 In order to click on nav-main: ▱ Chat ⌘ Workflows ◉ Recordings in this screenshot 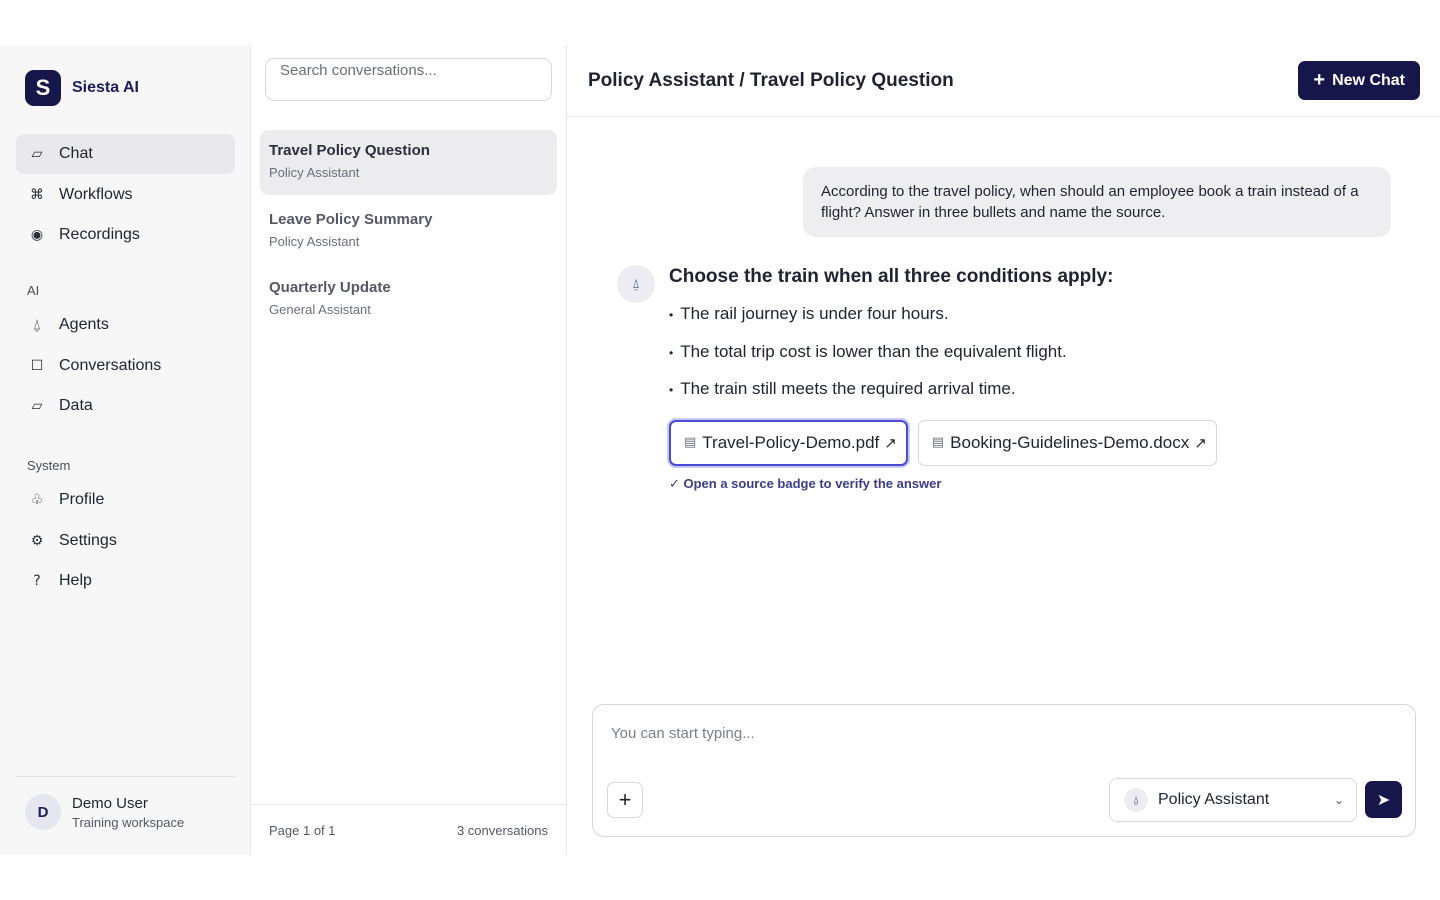, I will do `click(125, 195)`.